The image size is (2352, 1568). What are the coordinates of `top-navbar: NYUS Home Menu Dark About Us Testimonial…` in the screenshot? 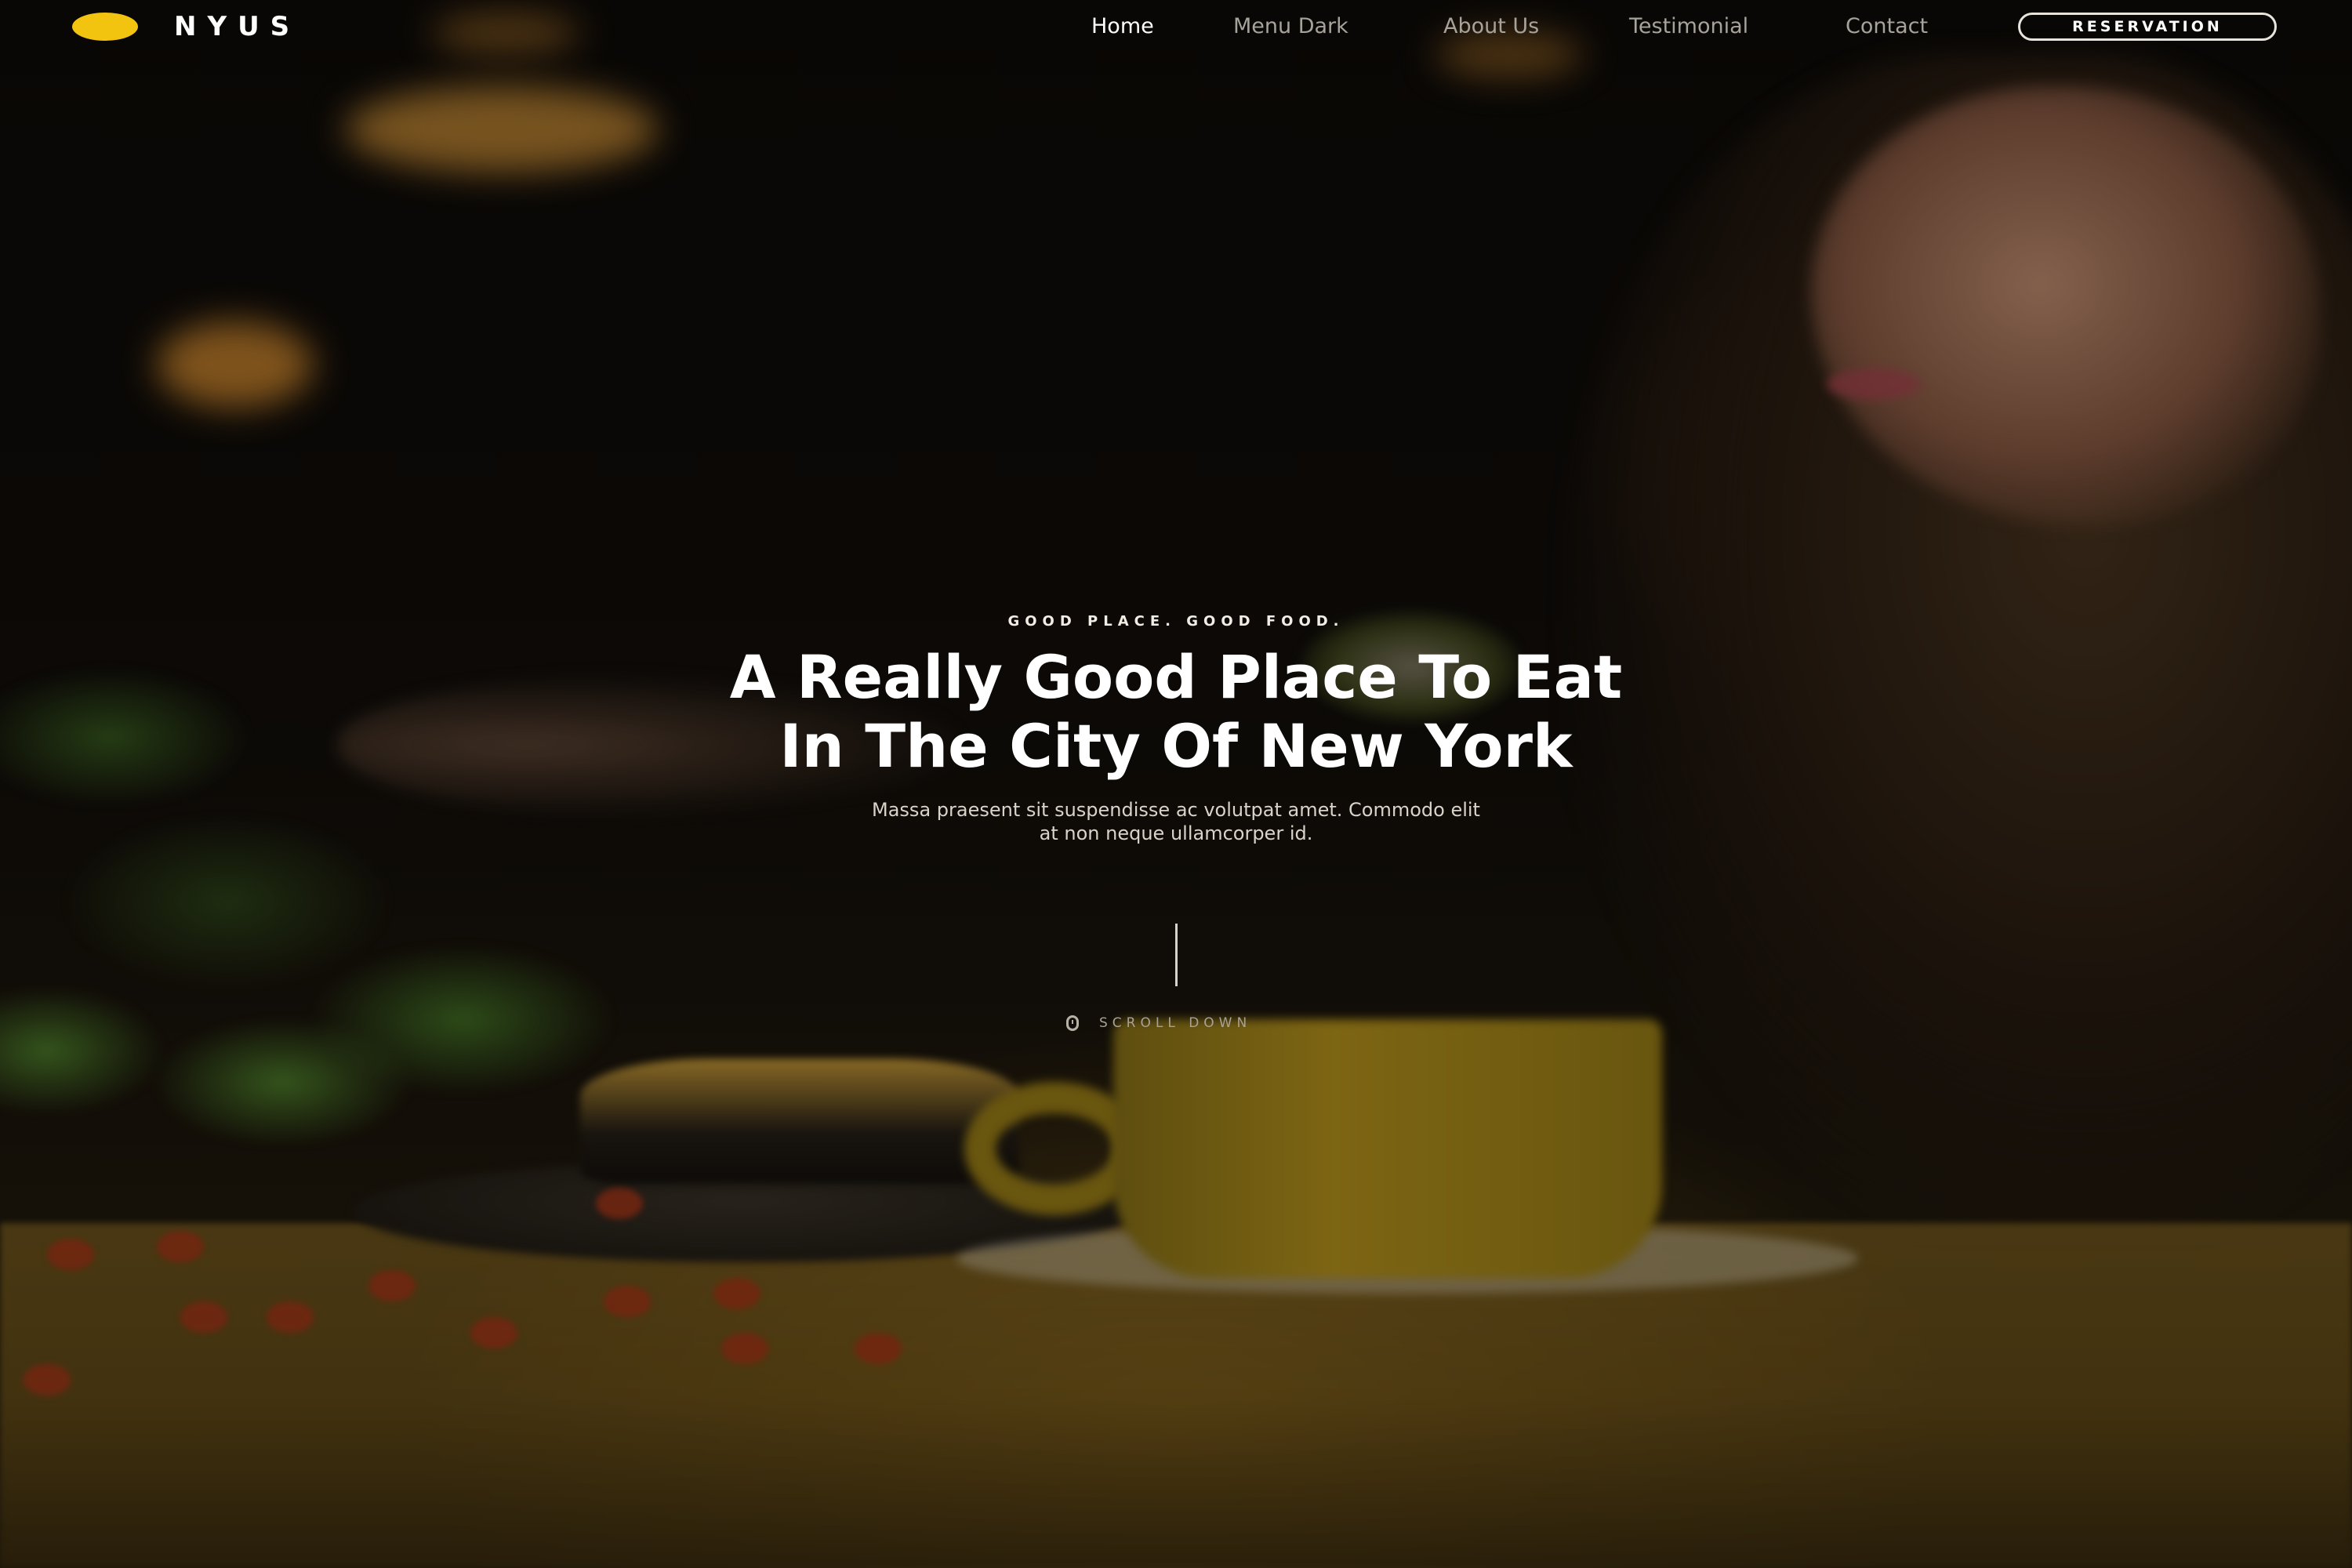 It's located at (1176, 27).